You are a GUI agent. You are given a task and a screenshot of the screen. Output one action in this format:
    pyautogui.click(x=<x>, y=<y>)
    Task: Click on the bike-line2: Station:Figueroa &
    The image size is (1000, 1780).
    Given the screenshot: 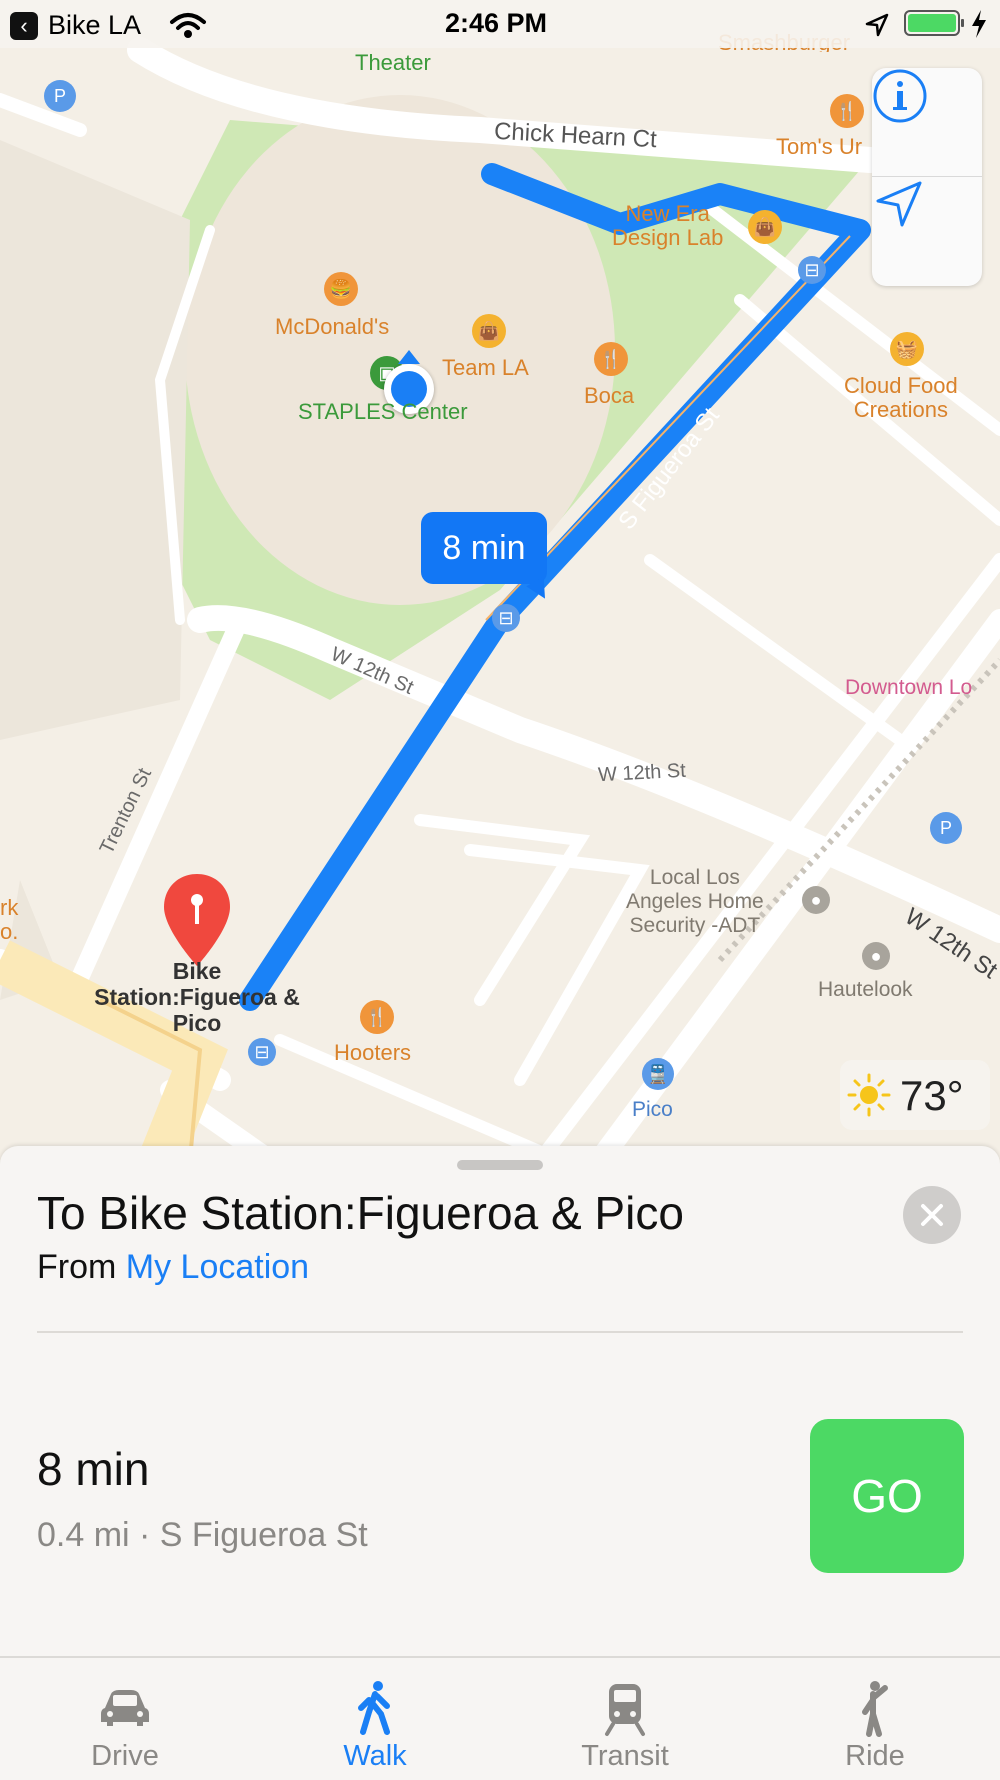 What is the action you would take?
    pyautogui.click(x=197, y=997)
    